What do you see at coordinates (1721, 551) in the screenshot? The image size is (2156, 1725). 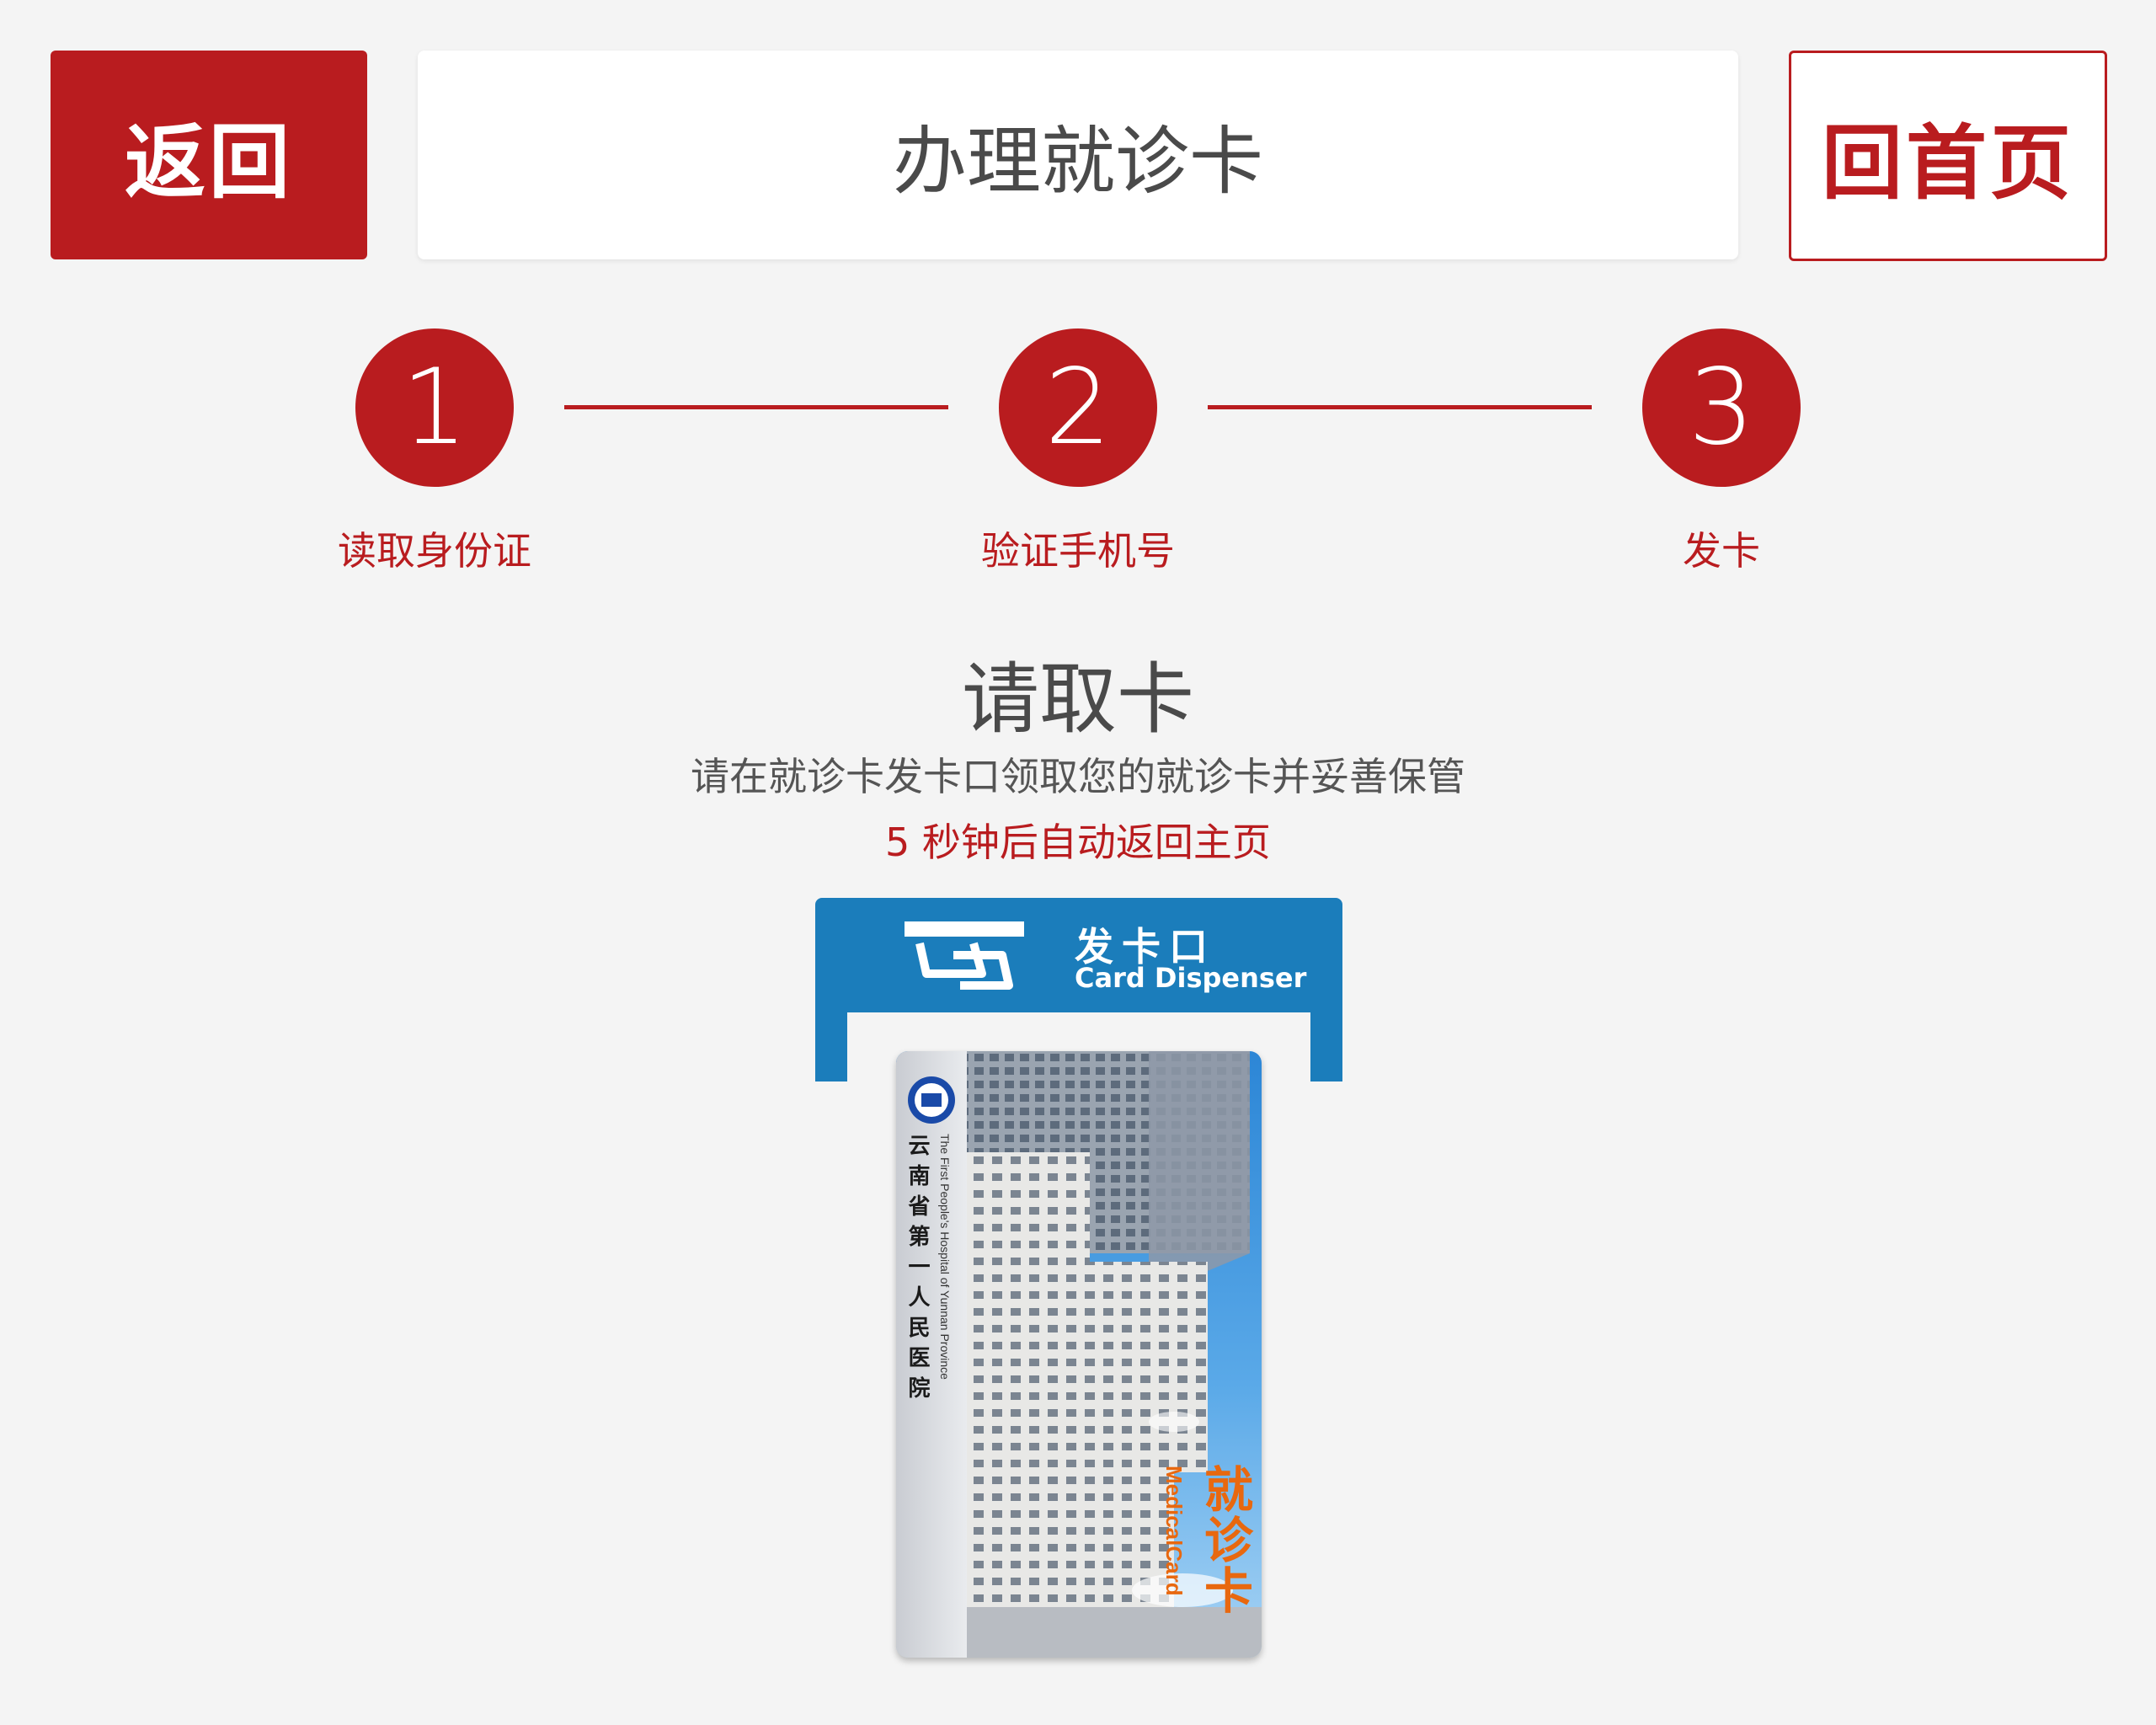 I see `step-3-label: 发卡` at bounding box center [1721, 551].